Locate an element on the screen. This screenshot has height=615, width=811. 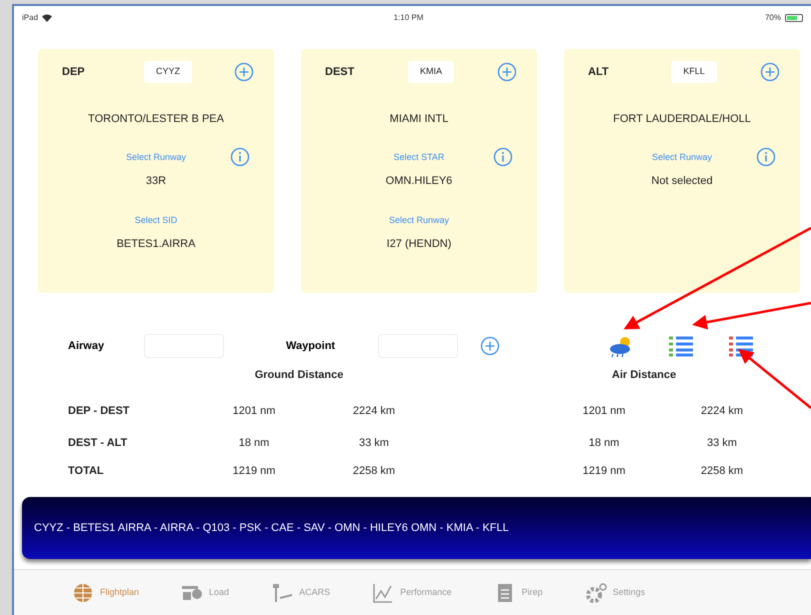
ground-distance-title: Ground Distance is located at coordinates (299, 375).